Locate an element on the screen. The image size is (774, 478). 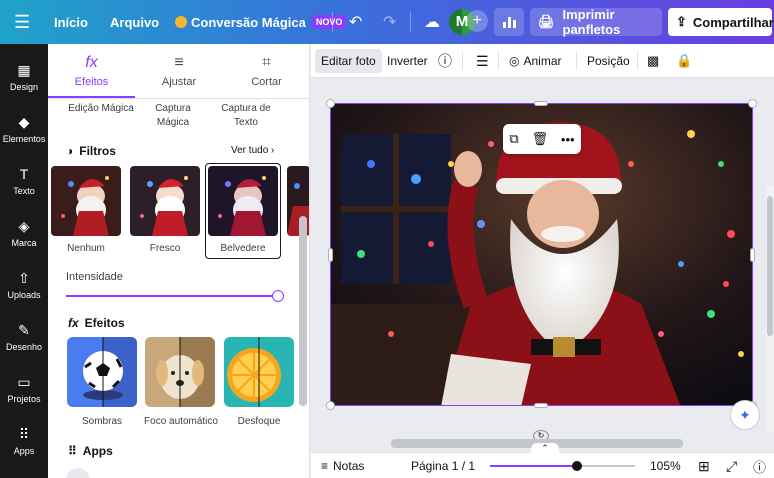
effect-shadows-label: Sombras is located at coordinates (101, 421).